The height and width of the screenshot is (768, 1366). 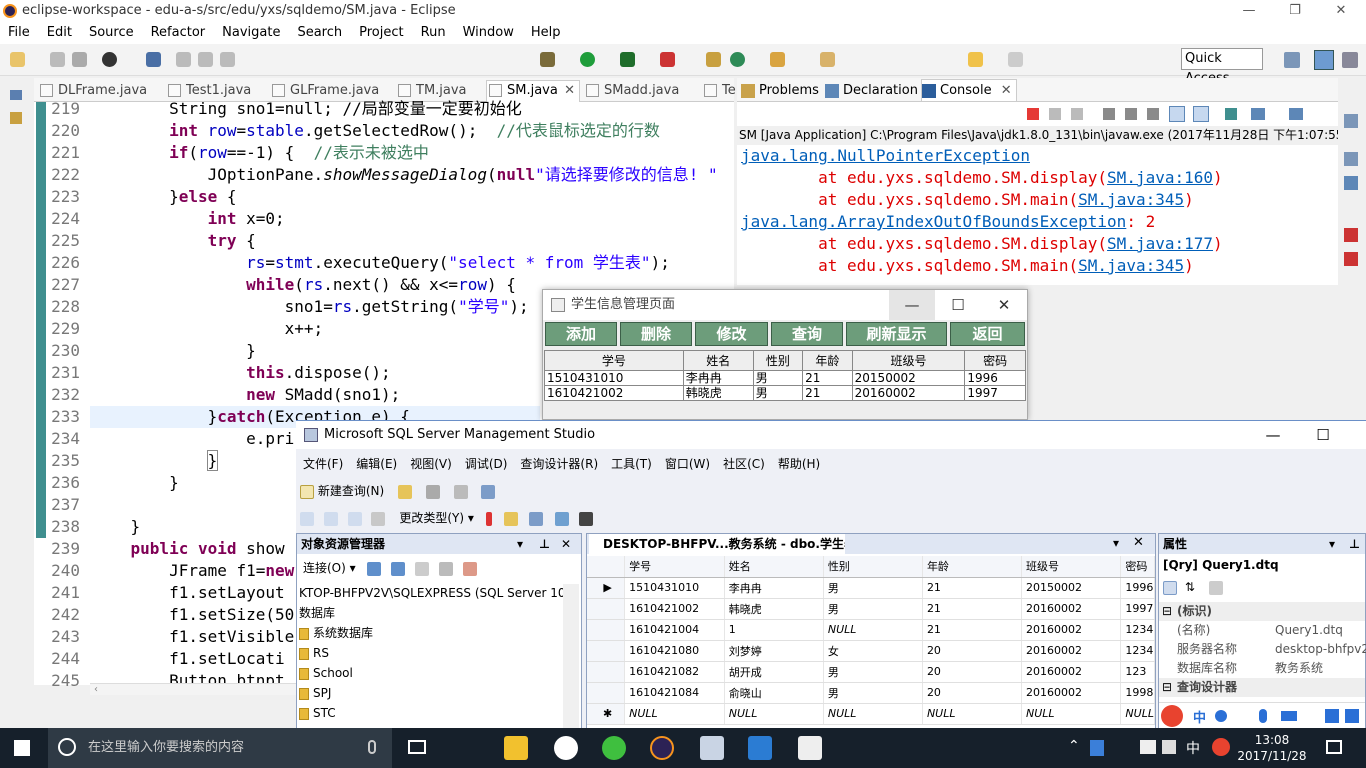 I want to click on menu-edit: 编辑(E), so click(x=376, y=464).